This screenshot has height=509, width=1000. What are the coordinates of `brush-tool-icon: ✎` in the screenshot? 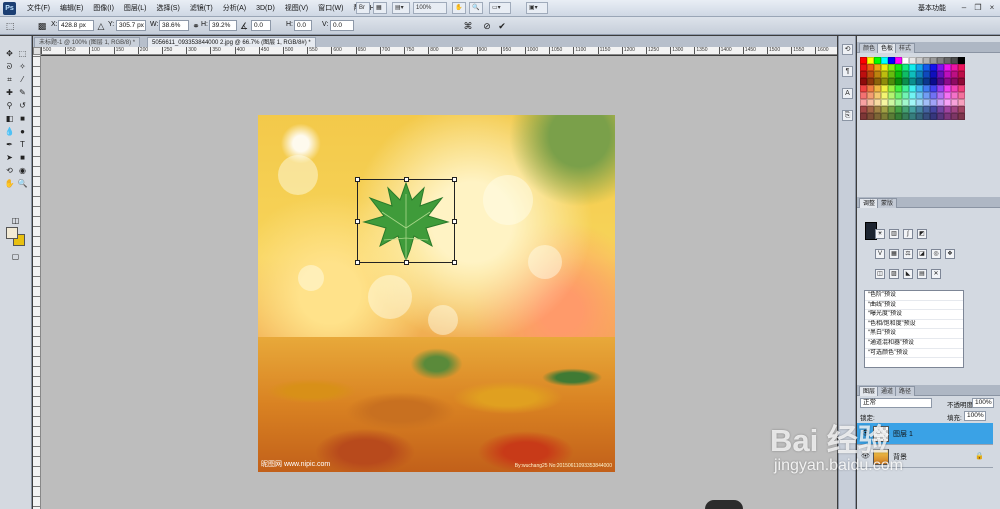 It's located at (22, 92).